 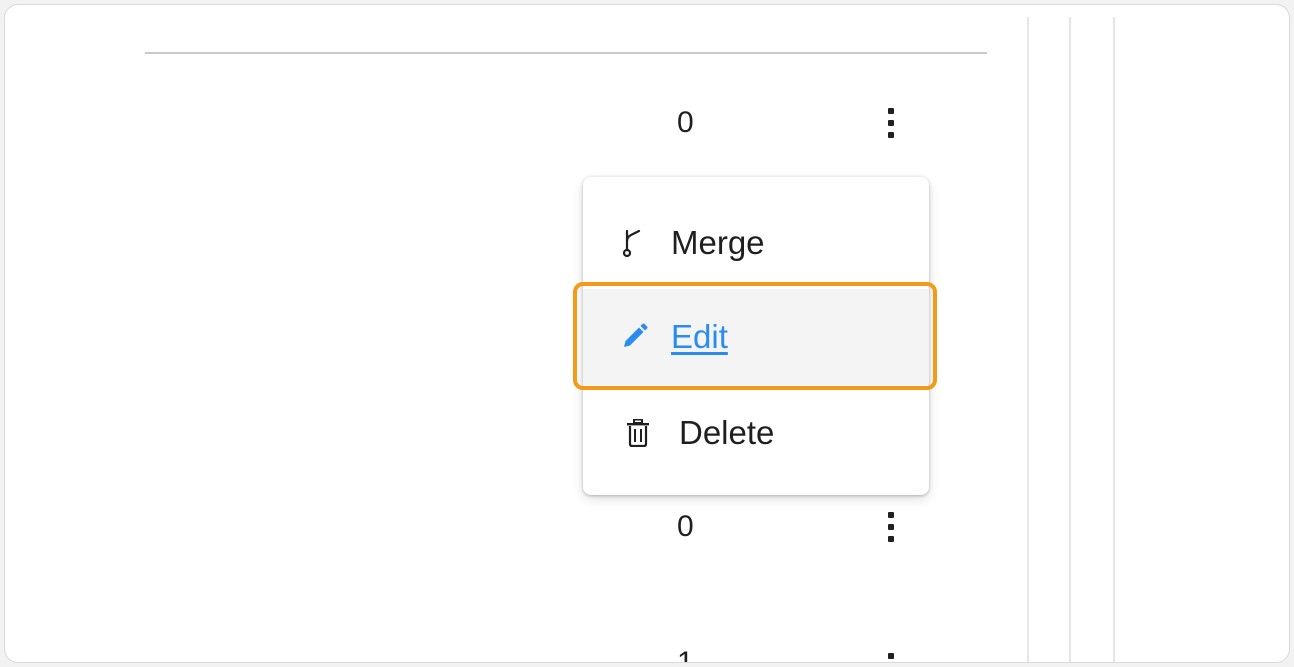 I want to click on menu-item-label: Merge, so click(x=718, y=242).